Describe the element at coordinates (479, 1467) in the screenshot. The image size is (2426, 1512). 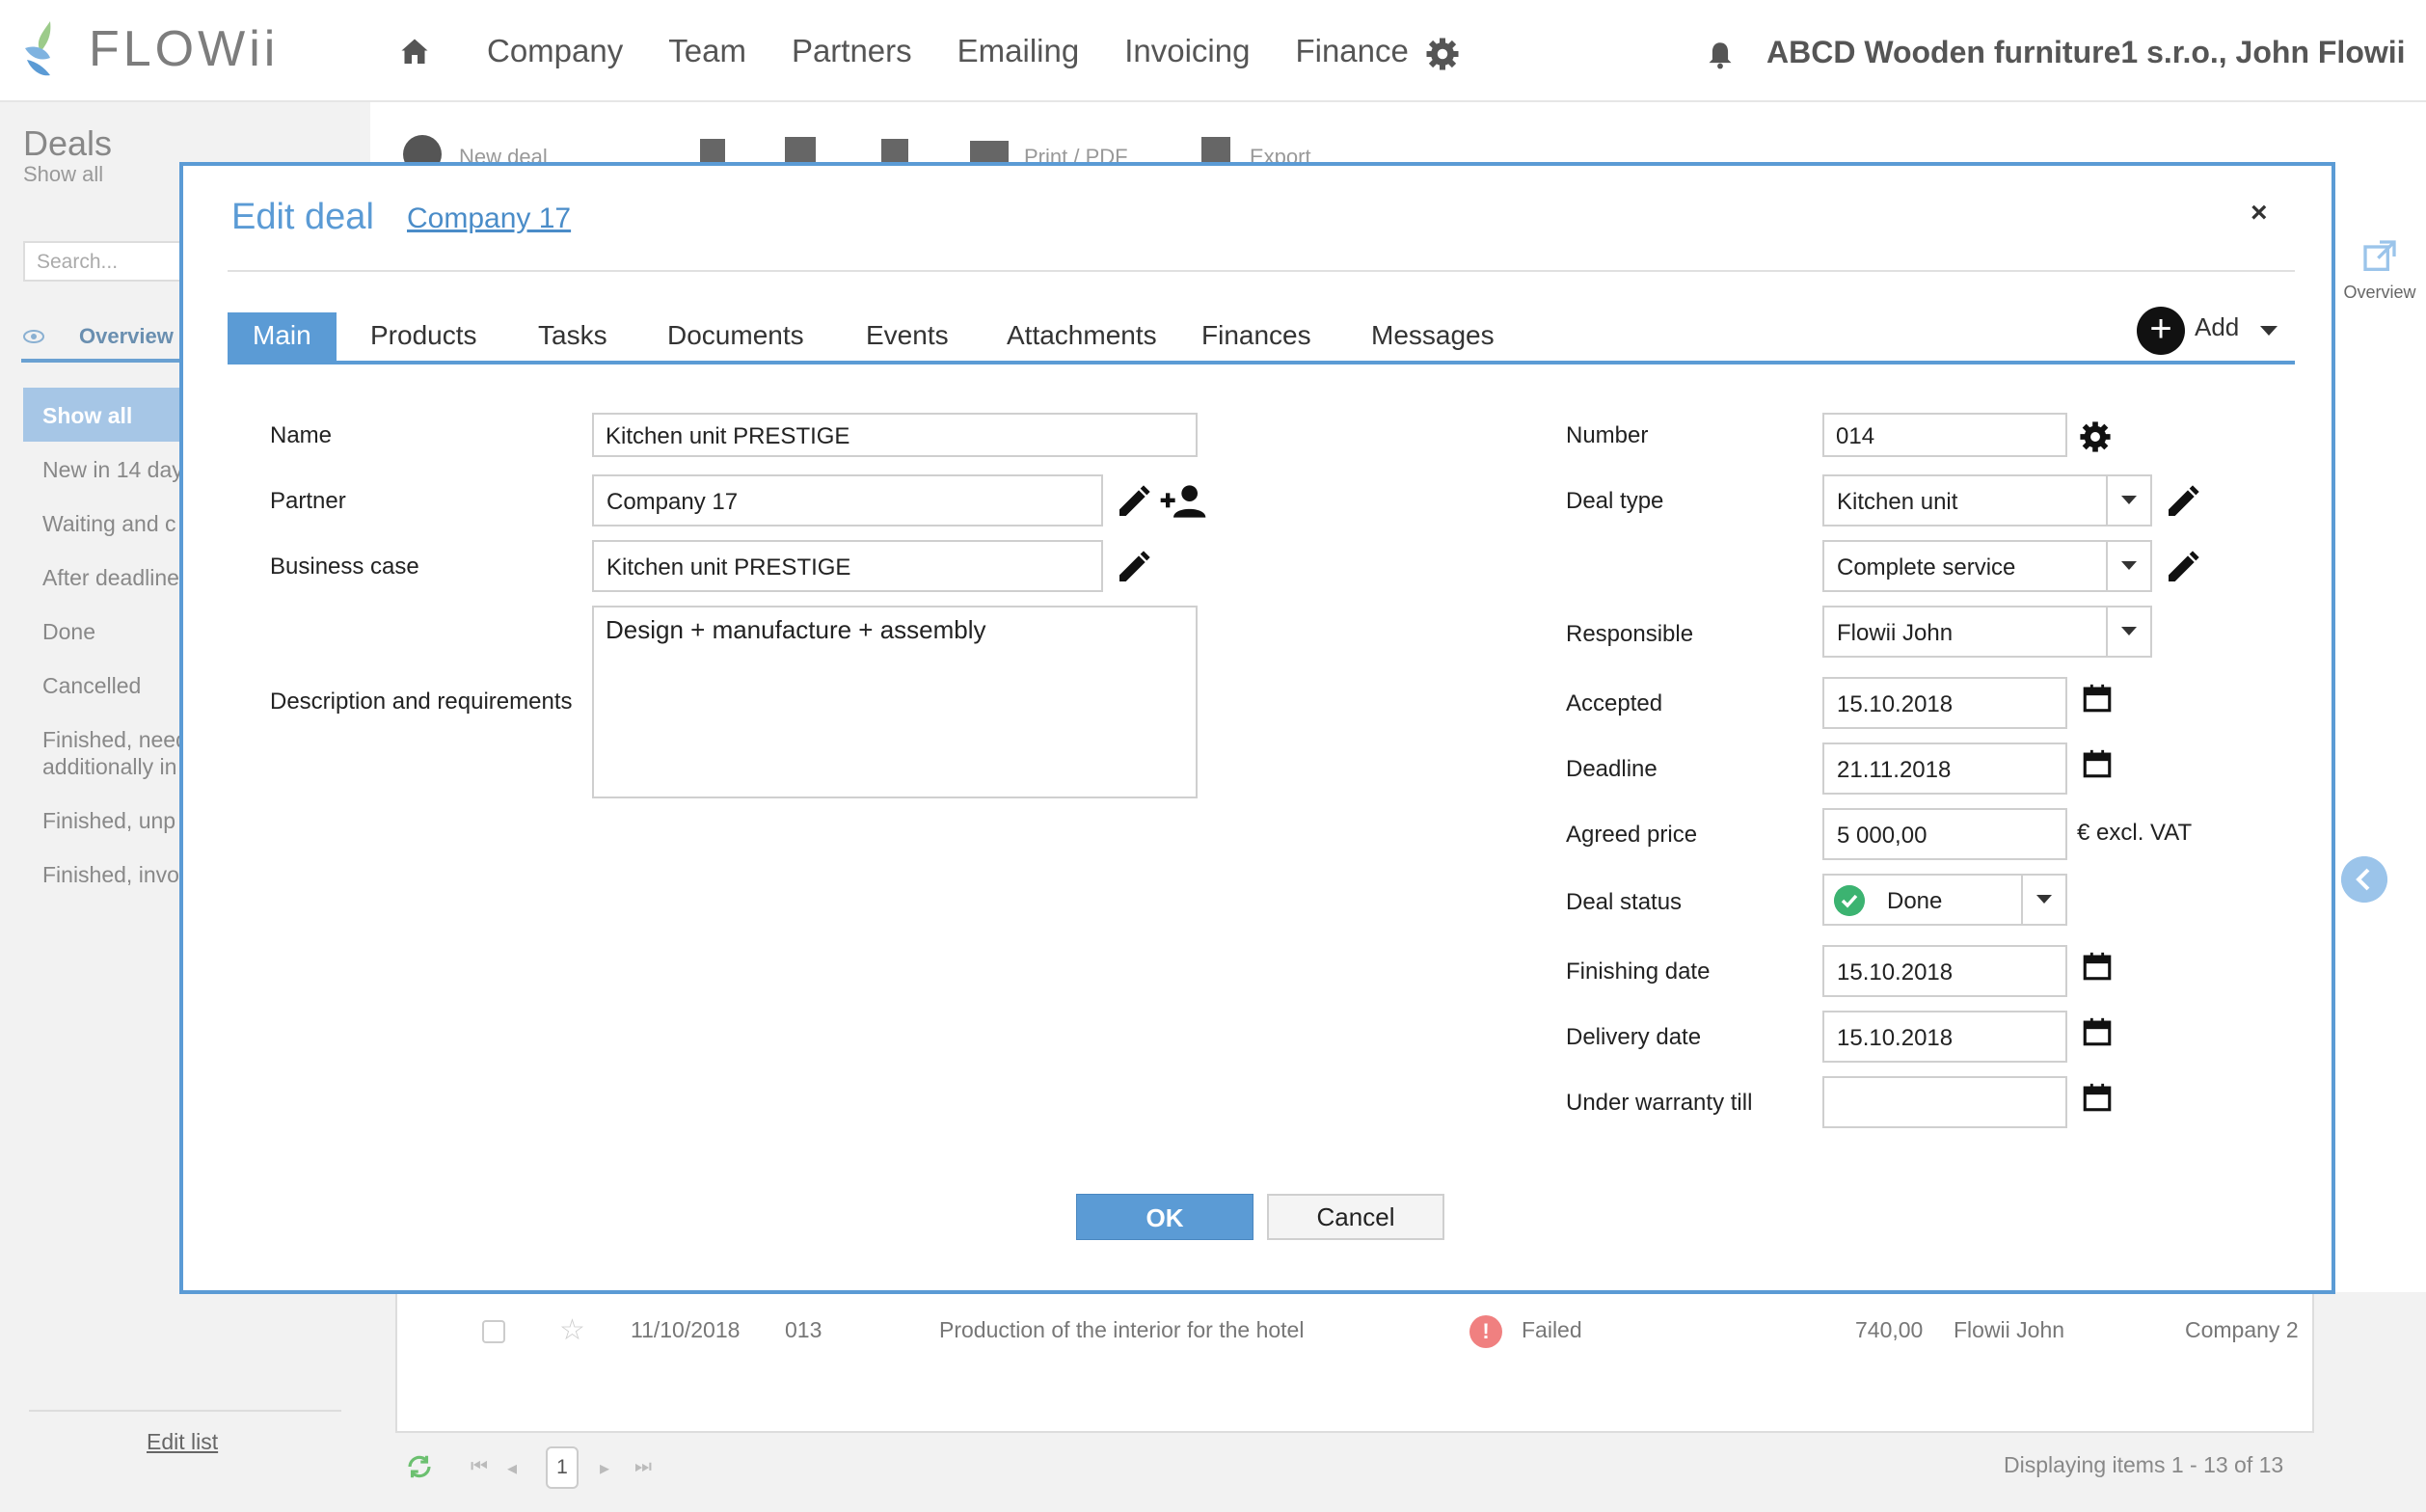
I see `first-page-icon: ⏮` at that location.